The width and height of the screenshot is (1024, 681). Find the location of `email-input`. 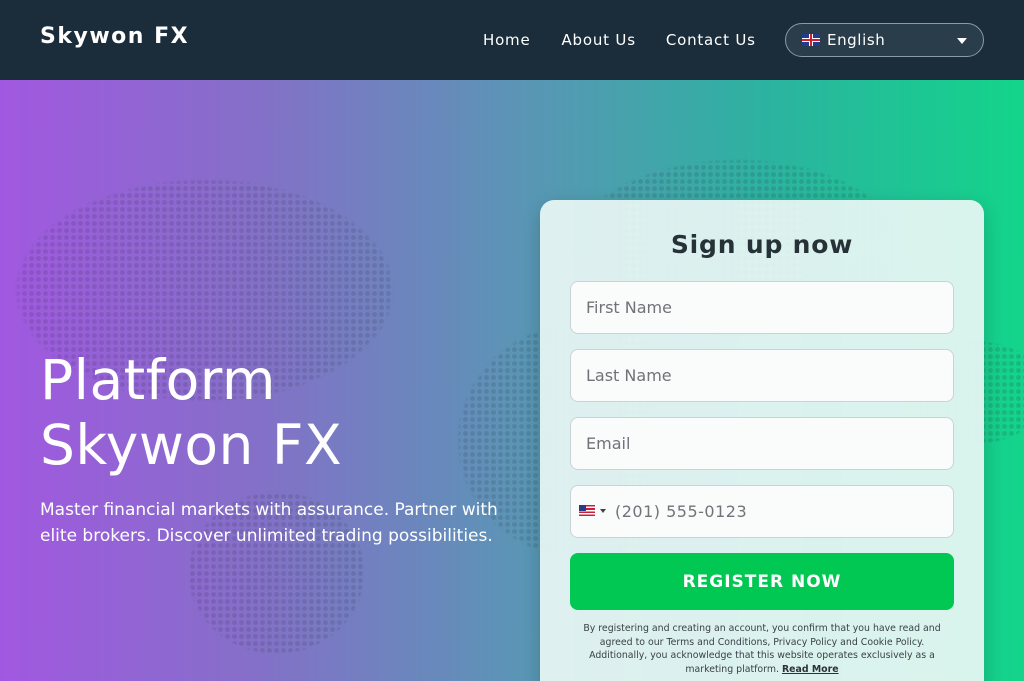

email-input is located at coordinates (762, 443).